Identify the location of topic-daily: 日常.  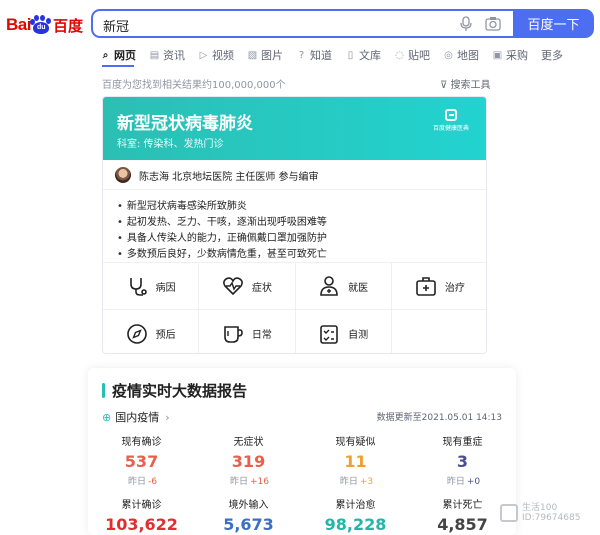
(247, 331).